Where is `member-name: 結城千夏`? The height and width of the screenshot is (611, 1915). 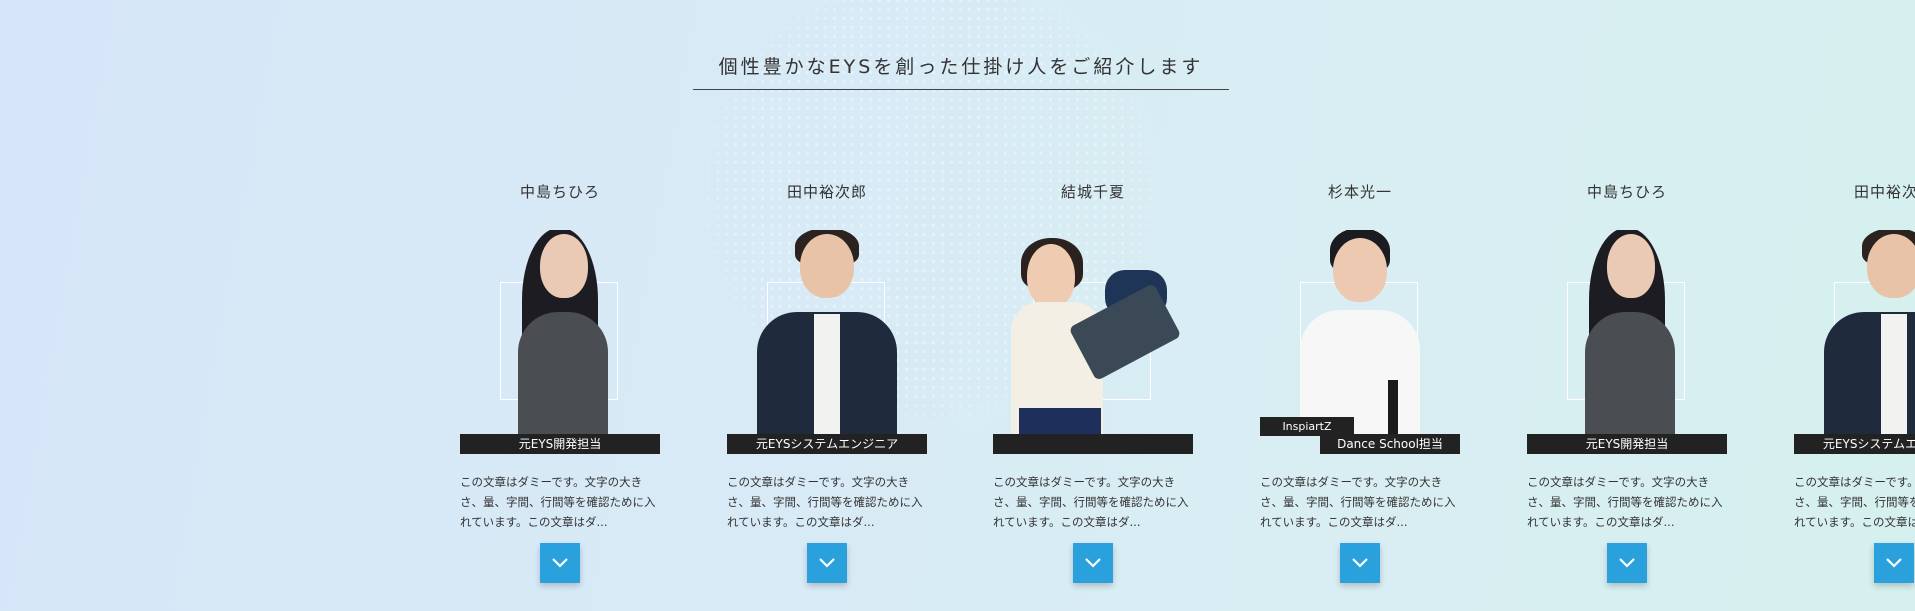
member-name: 結城千夏 is located at coordinates (1092, 192).